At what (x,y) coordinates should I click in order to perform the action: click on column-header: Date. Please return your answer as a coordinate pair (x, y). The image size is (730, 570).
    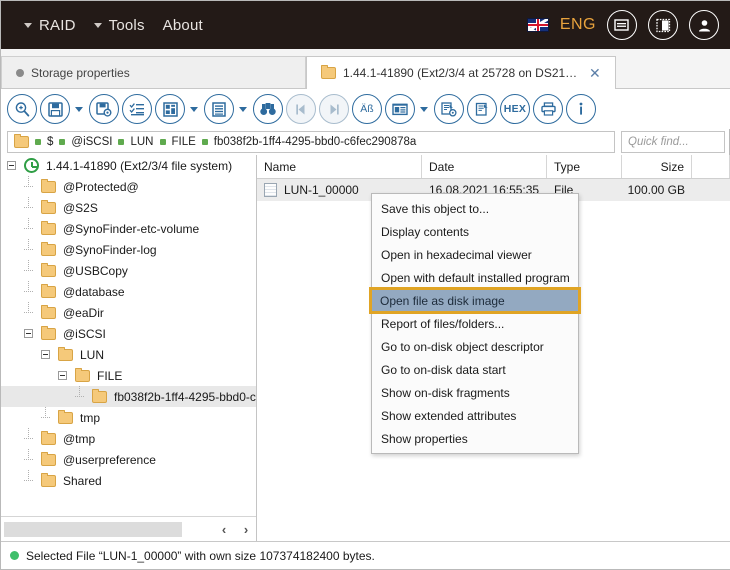
    Looking at the image, I should click on (484, 166).